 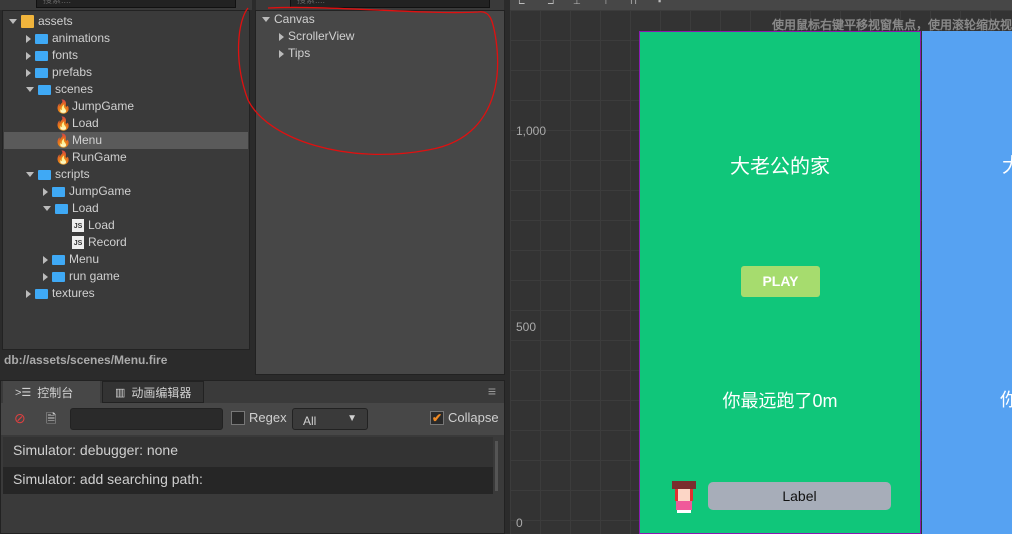 What do you see at coordinates (146, 419) in the screenshot?
I see `console-filter-input` at bounding box center [146, 419].